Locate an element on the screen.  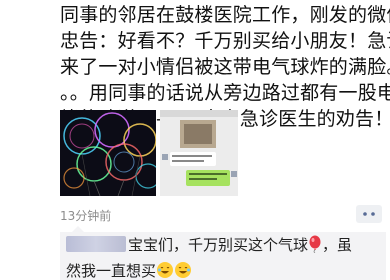
post-line: 。。用同事的话说从旁边路过都有一股电 is located at coordinates (225, 93).